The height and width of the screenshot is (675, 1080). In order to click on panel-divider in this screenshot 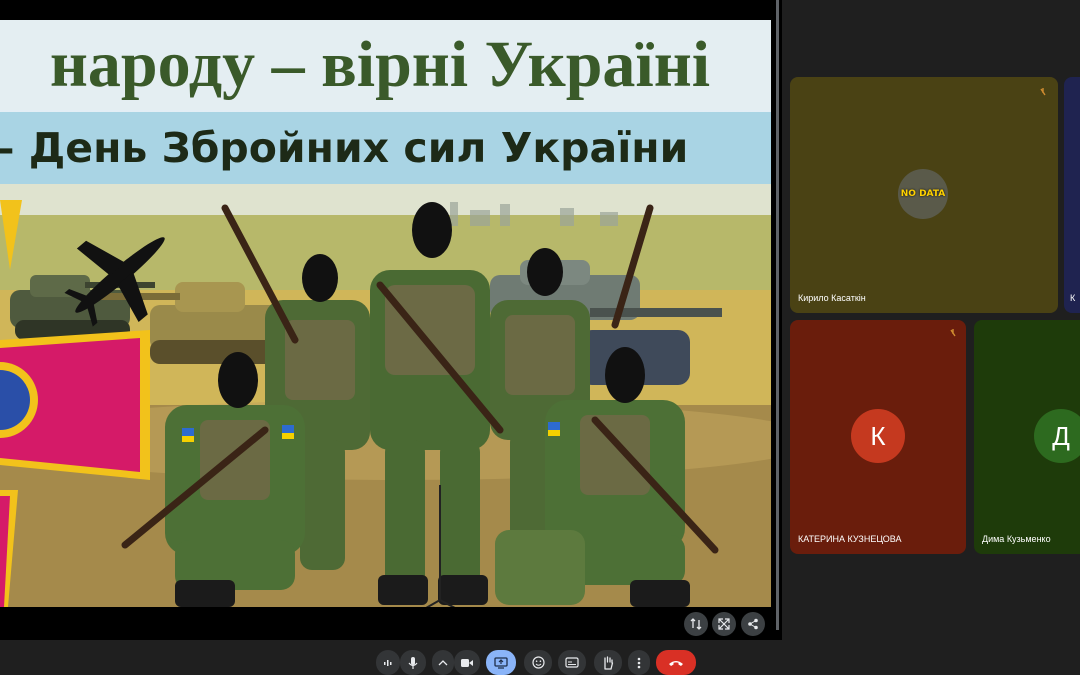, I will do `click(777, 315)`.